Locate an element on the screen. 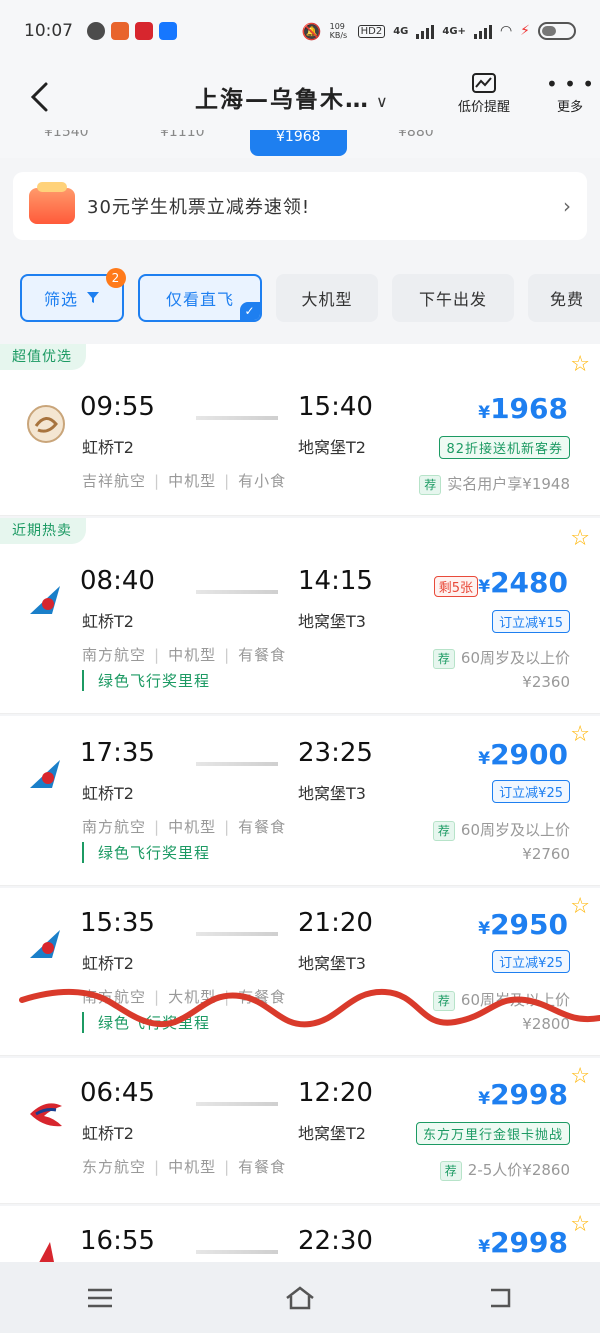 This screenshot has width=600, height=1333. back-nav-button is located at coordinates (500, 1298).